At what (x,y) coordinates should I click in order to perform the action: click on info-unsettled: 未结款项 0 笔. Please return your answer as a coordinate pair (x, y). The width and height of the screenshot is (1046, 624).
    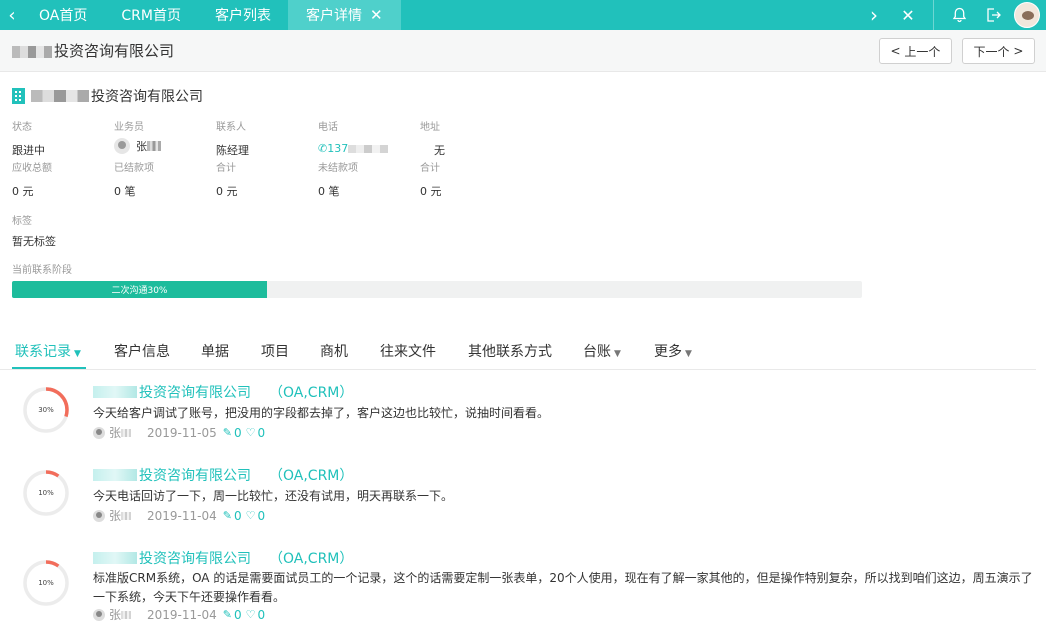
    Looking at the image, I should click on (369, 179).